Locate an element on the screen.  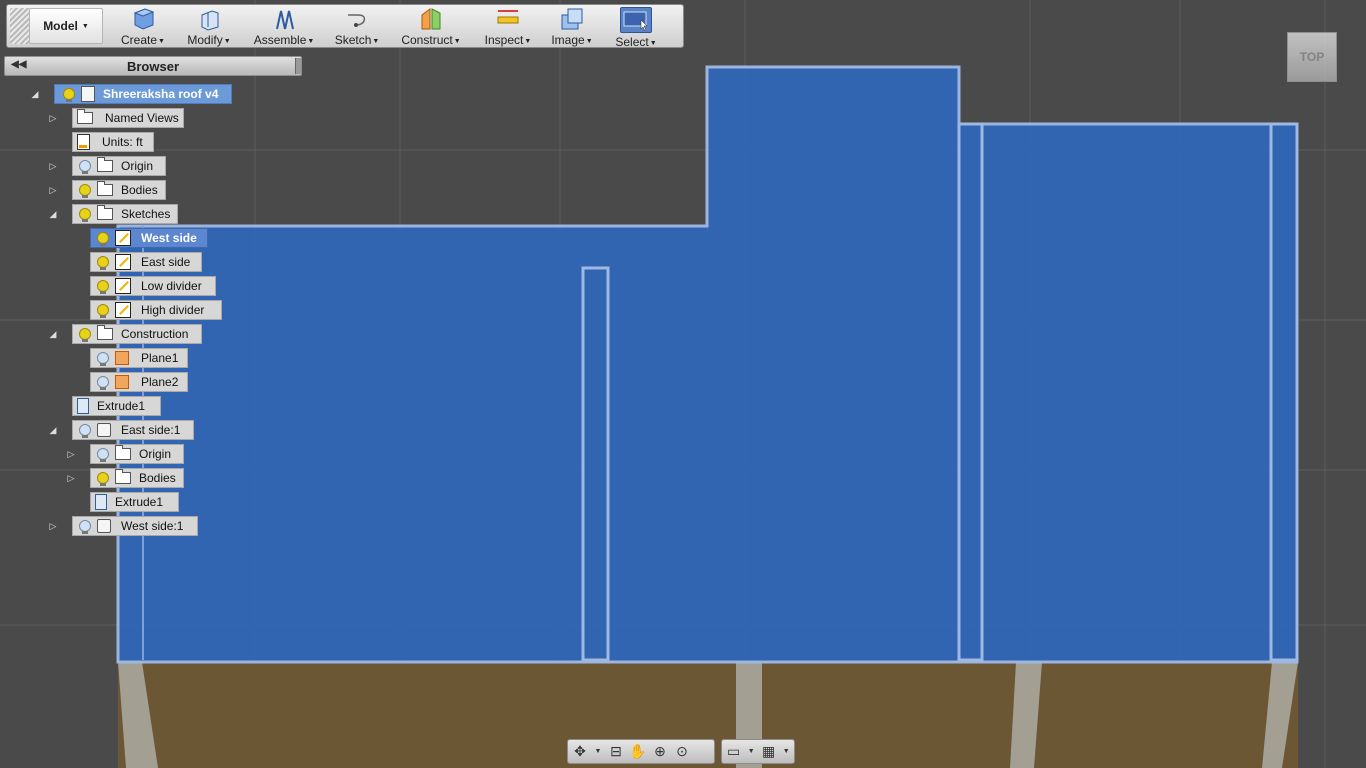
browser-resize-handle is located at coordinates (298, 66).